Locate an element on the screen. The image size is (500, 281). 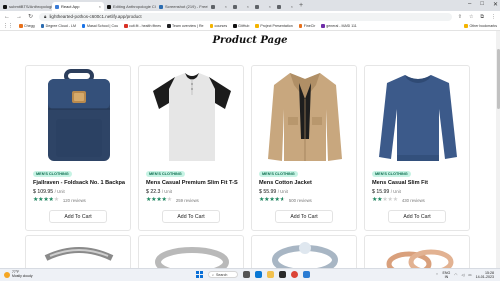
bookmark-item: Project Presentation is located at coordinates (274, 26).